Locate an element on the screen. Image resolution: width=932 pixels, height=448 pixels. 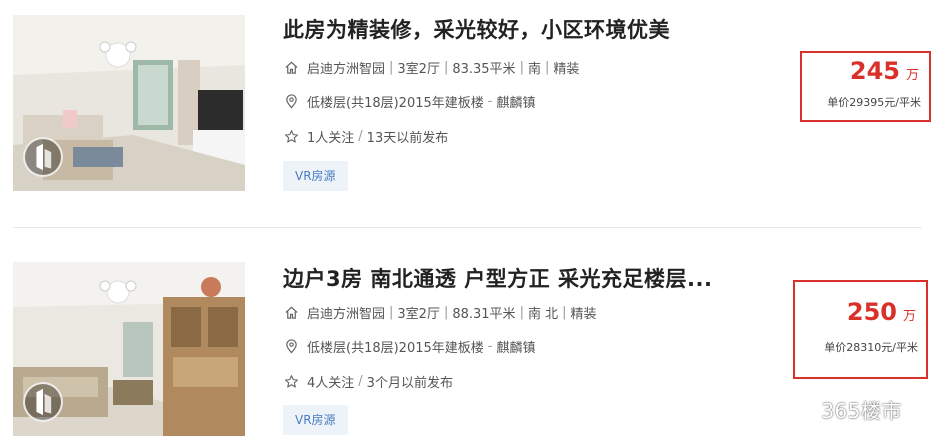
publish-time: 13天以前发布 is located at coordinates (407, 138).